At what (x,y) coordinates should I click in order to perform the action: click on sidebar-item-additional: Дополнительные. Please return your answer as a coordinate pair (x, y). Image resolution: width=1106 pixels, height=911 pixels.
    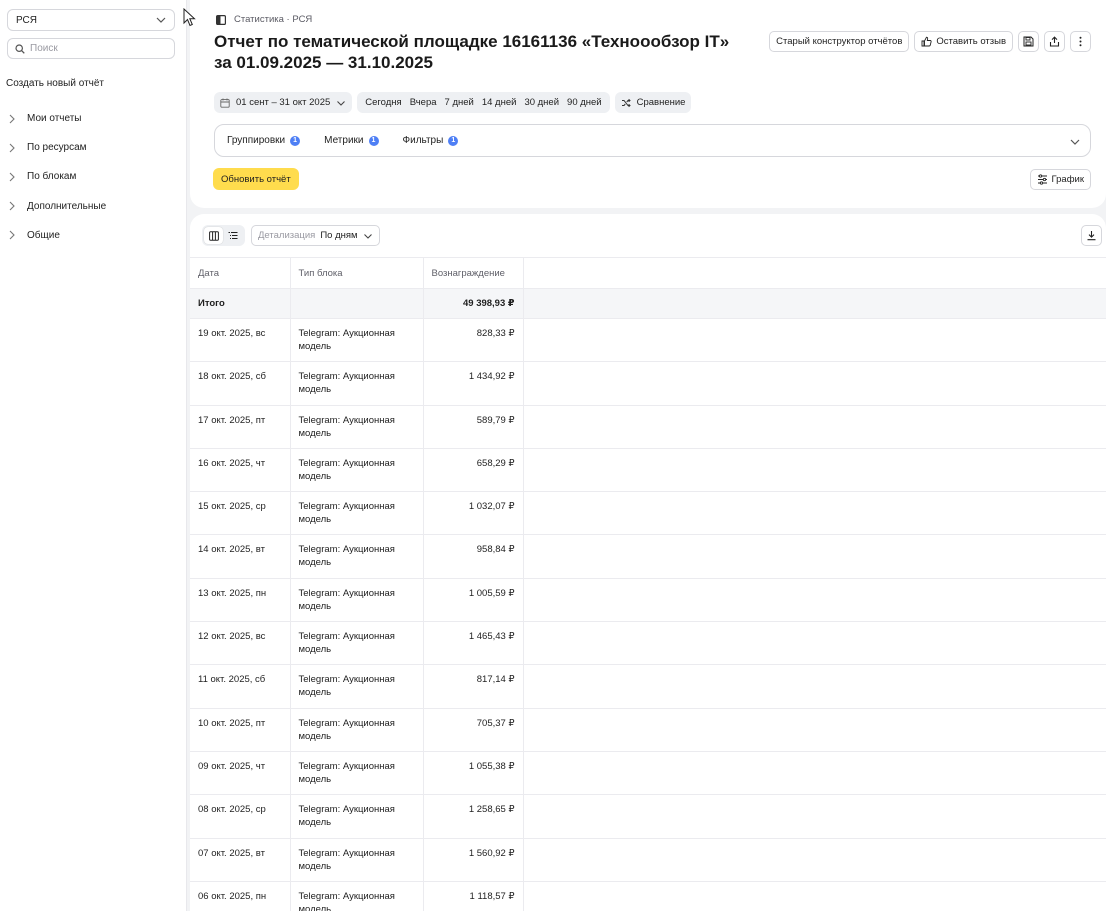
    Looking at the image, I should click on (93, 206).